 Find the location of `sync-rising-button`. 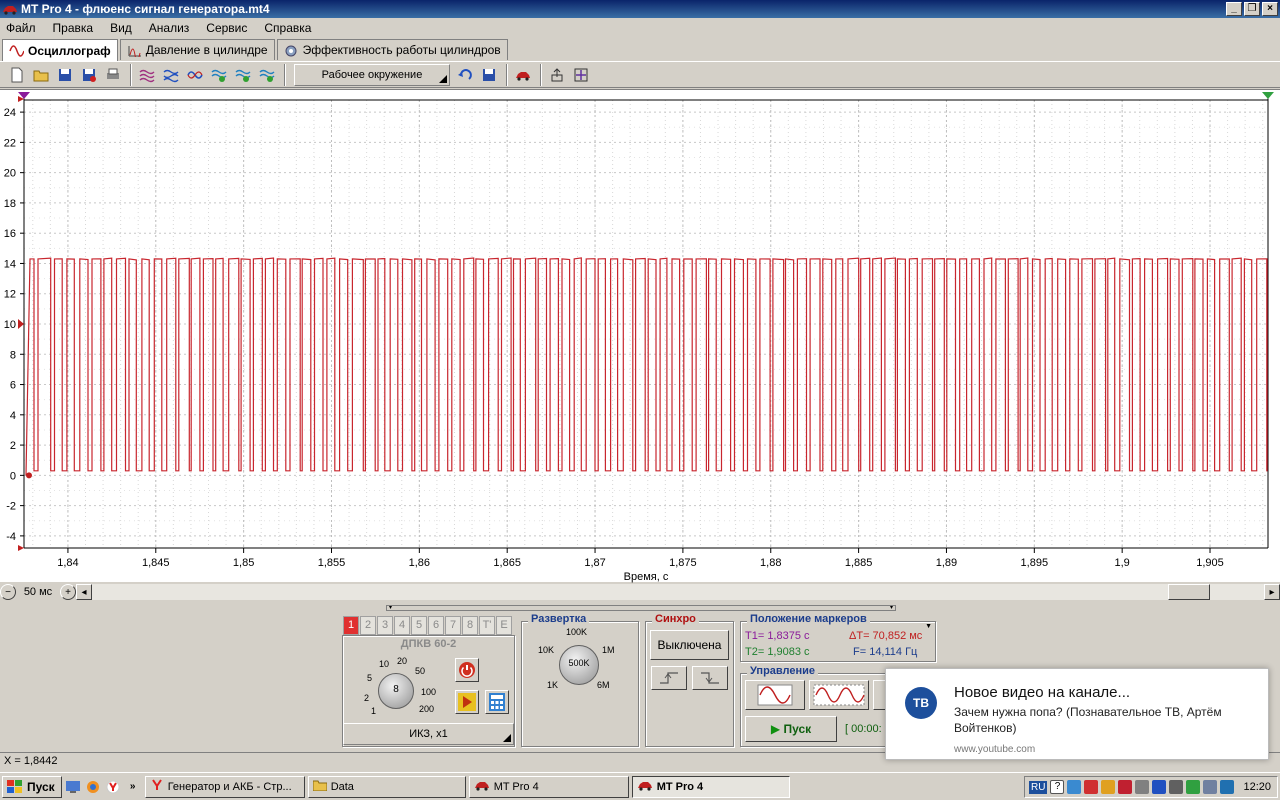

sync-rising-button is located at coordinates (669, 678).